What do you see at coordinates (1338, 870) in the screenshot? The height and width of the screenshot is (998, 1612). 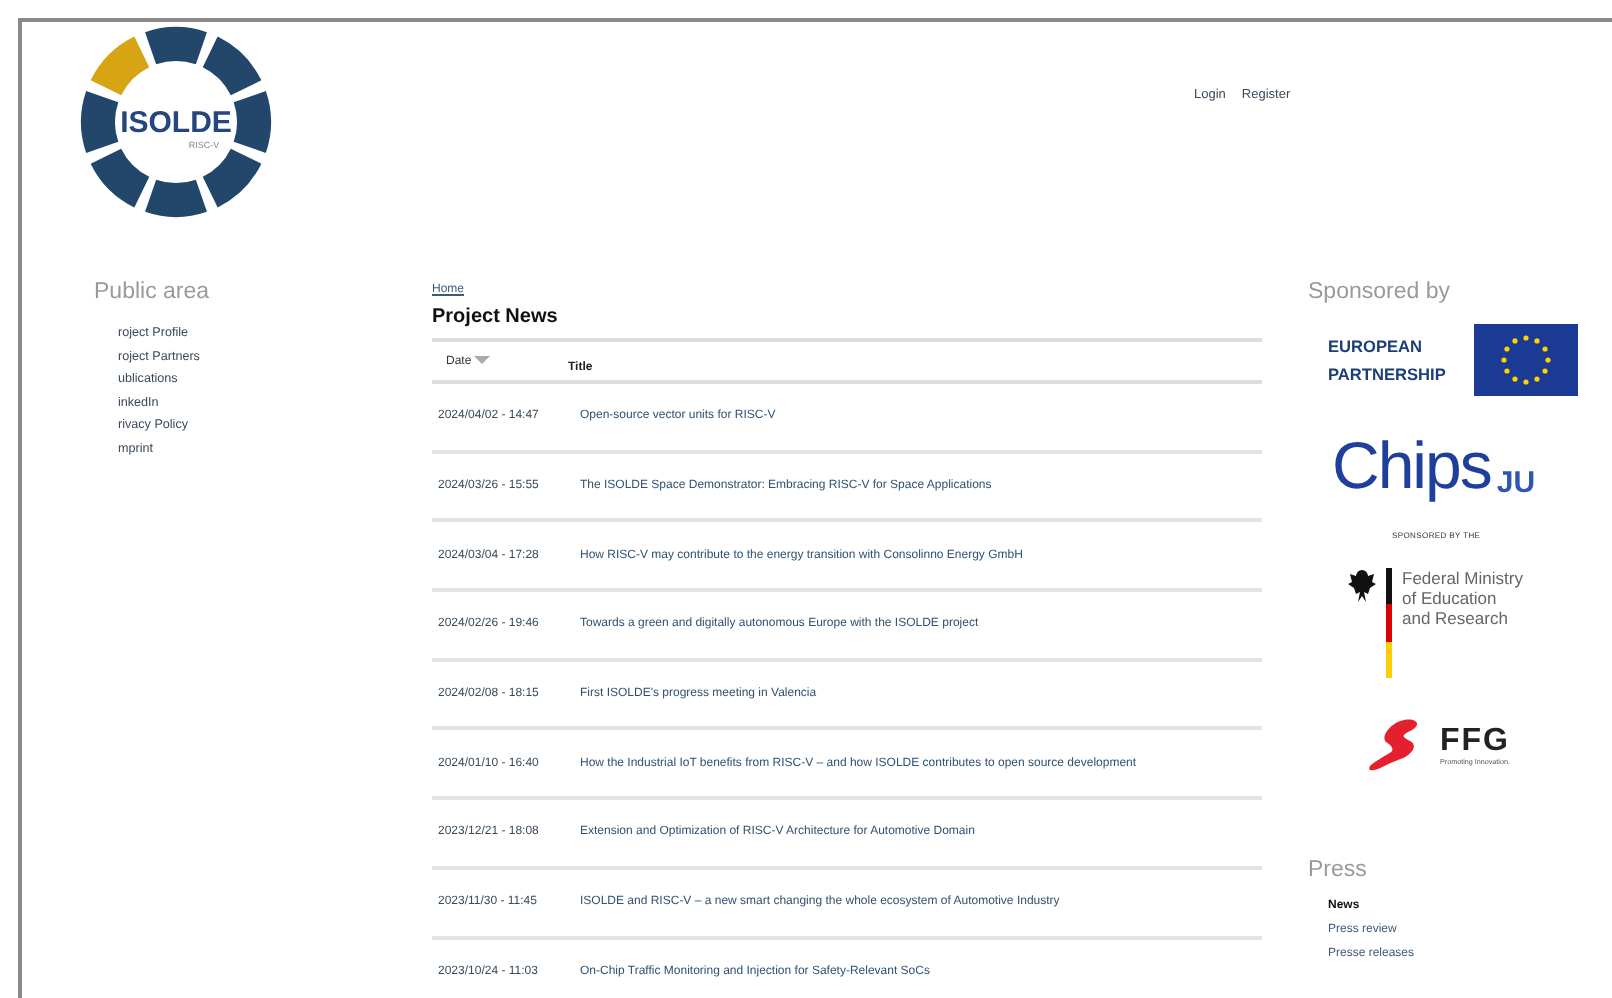 I see `sidebar-title: Press` at bounding box center [1338, 870].